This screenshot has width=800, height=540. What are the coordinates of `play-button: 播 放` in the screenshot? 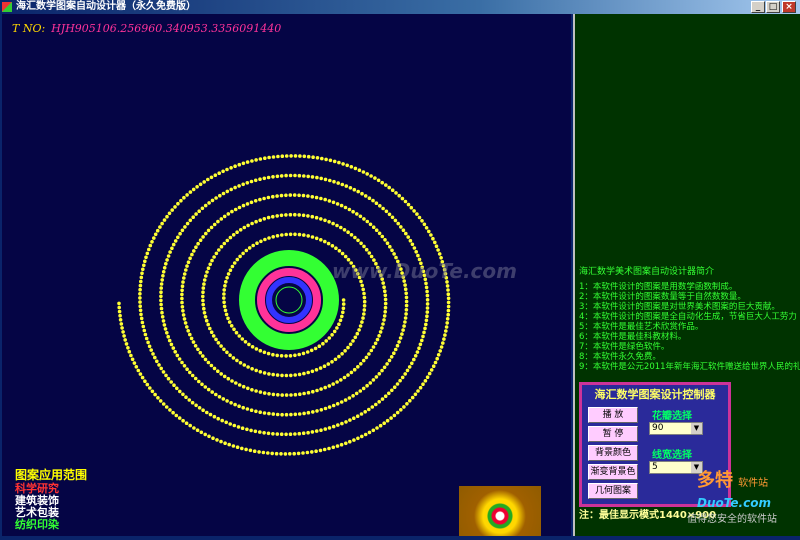 It's located at (613, 415).